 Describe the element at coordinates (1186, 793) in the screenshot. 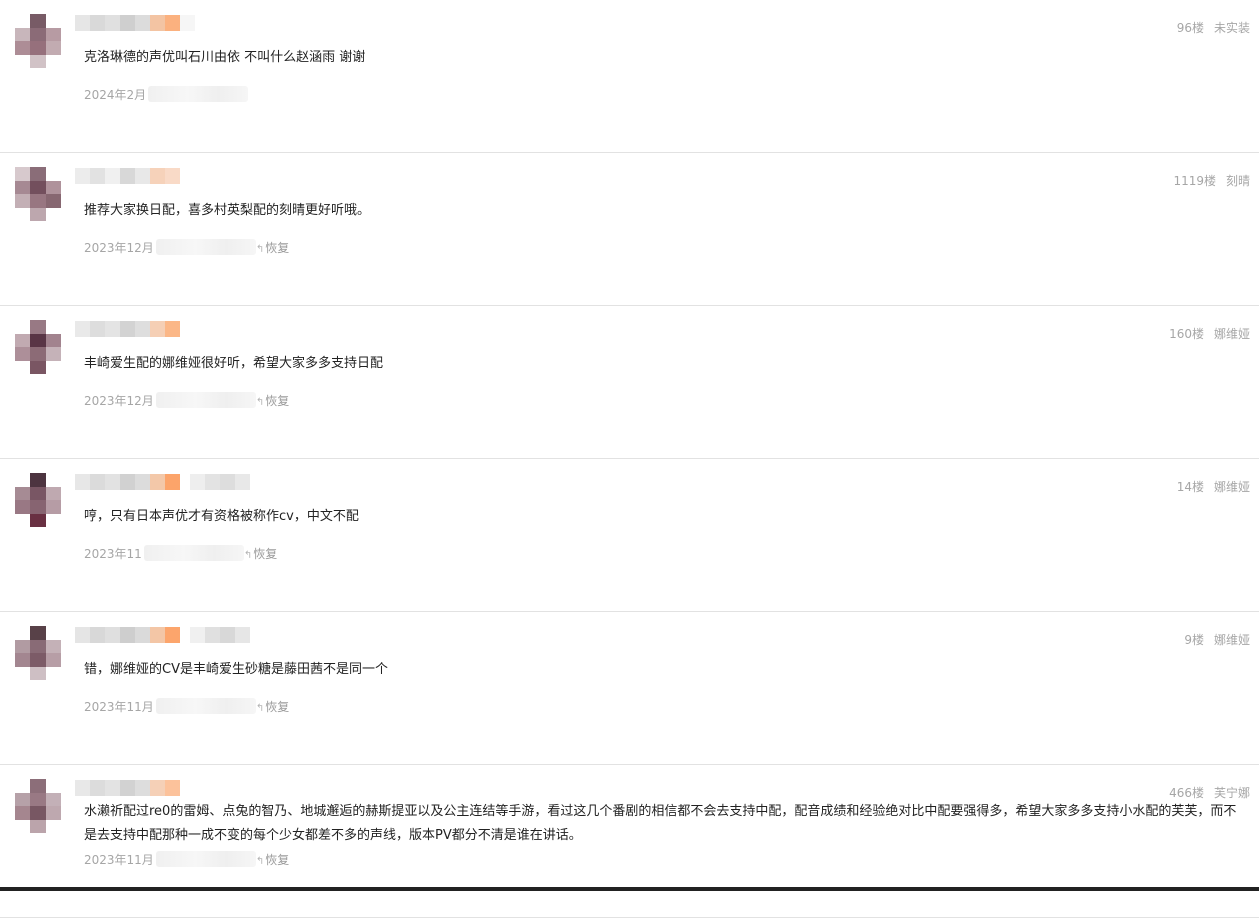

I see `floor-number: 466楼` at that location.